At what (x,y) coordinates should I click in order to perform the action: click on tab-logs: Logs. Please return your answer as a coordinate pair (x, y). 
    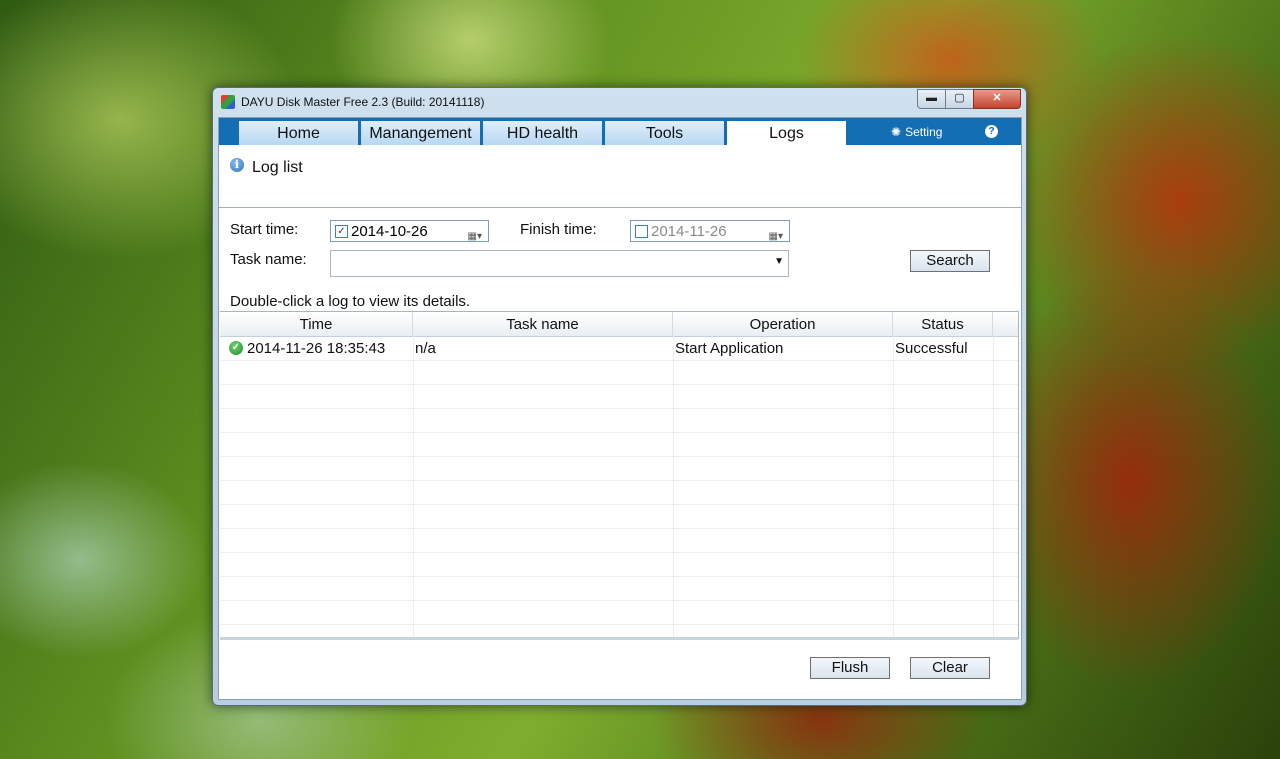
    Looking at the image, I should click on (786, 133).